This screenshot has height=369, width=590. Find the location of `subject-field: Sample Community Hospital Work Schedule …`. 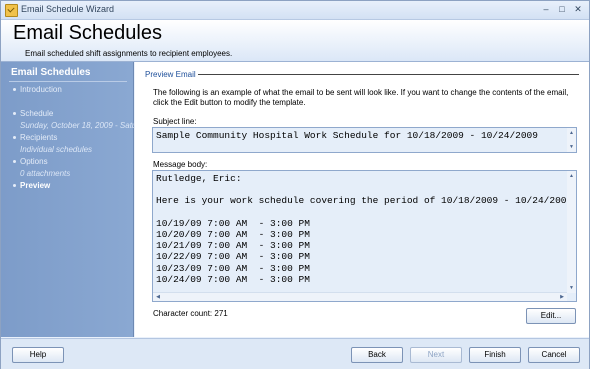

subject-field: Sample Community Hospital Work Schedule … is located at coordinates (364, 140).